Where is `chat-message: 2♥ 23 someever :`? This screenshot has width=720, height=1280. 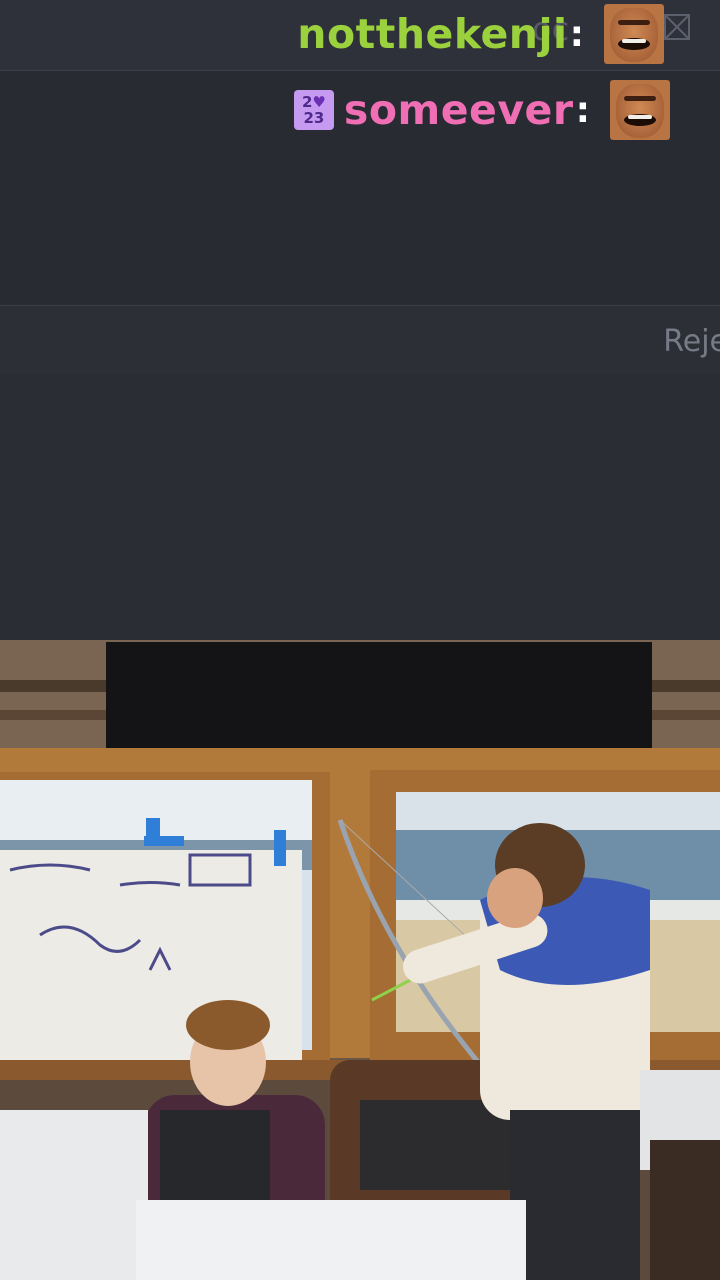
chat-message: 2♥ 23 someever : is located at coordinates (481, 110).